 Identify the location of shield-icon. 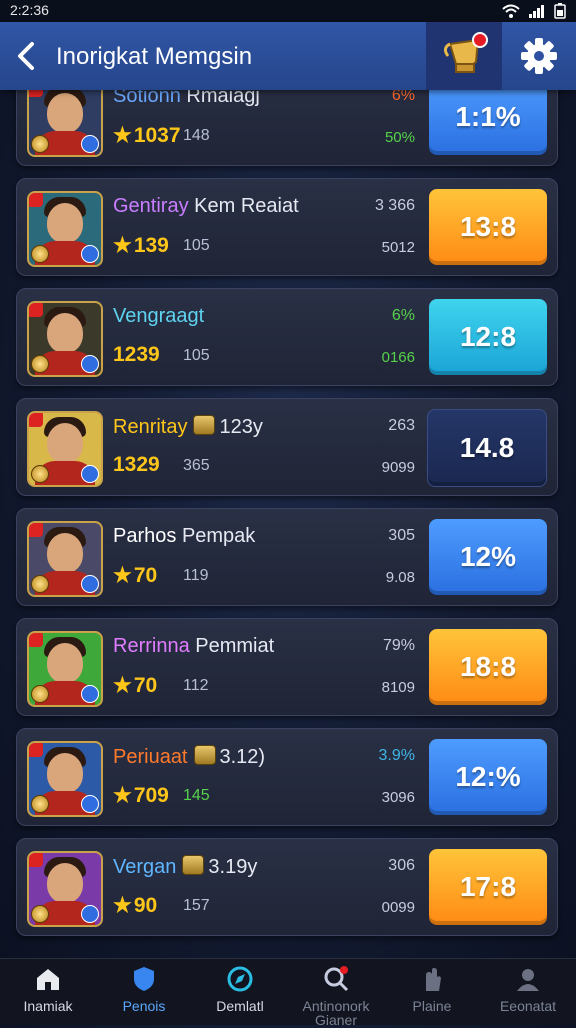
(144, 979).